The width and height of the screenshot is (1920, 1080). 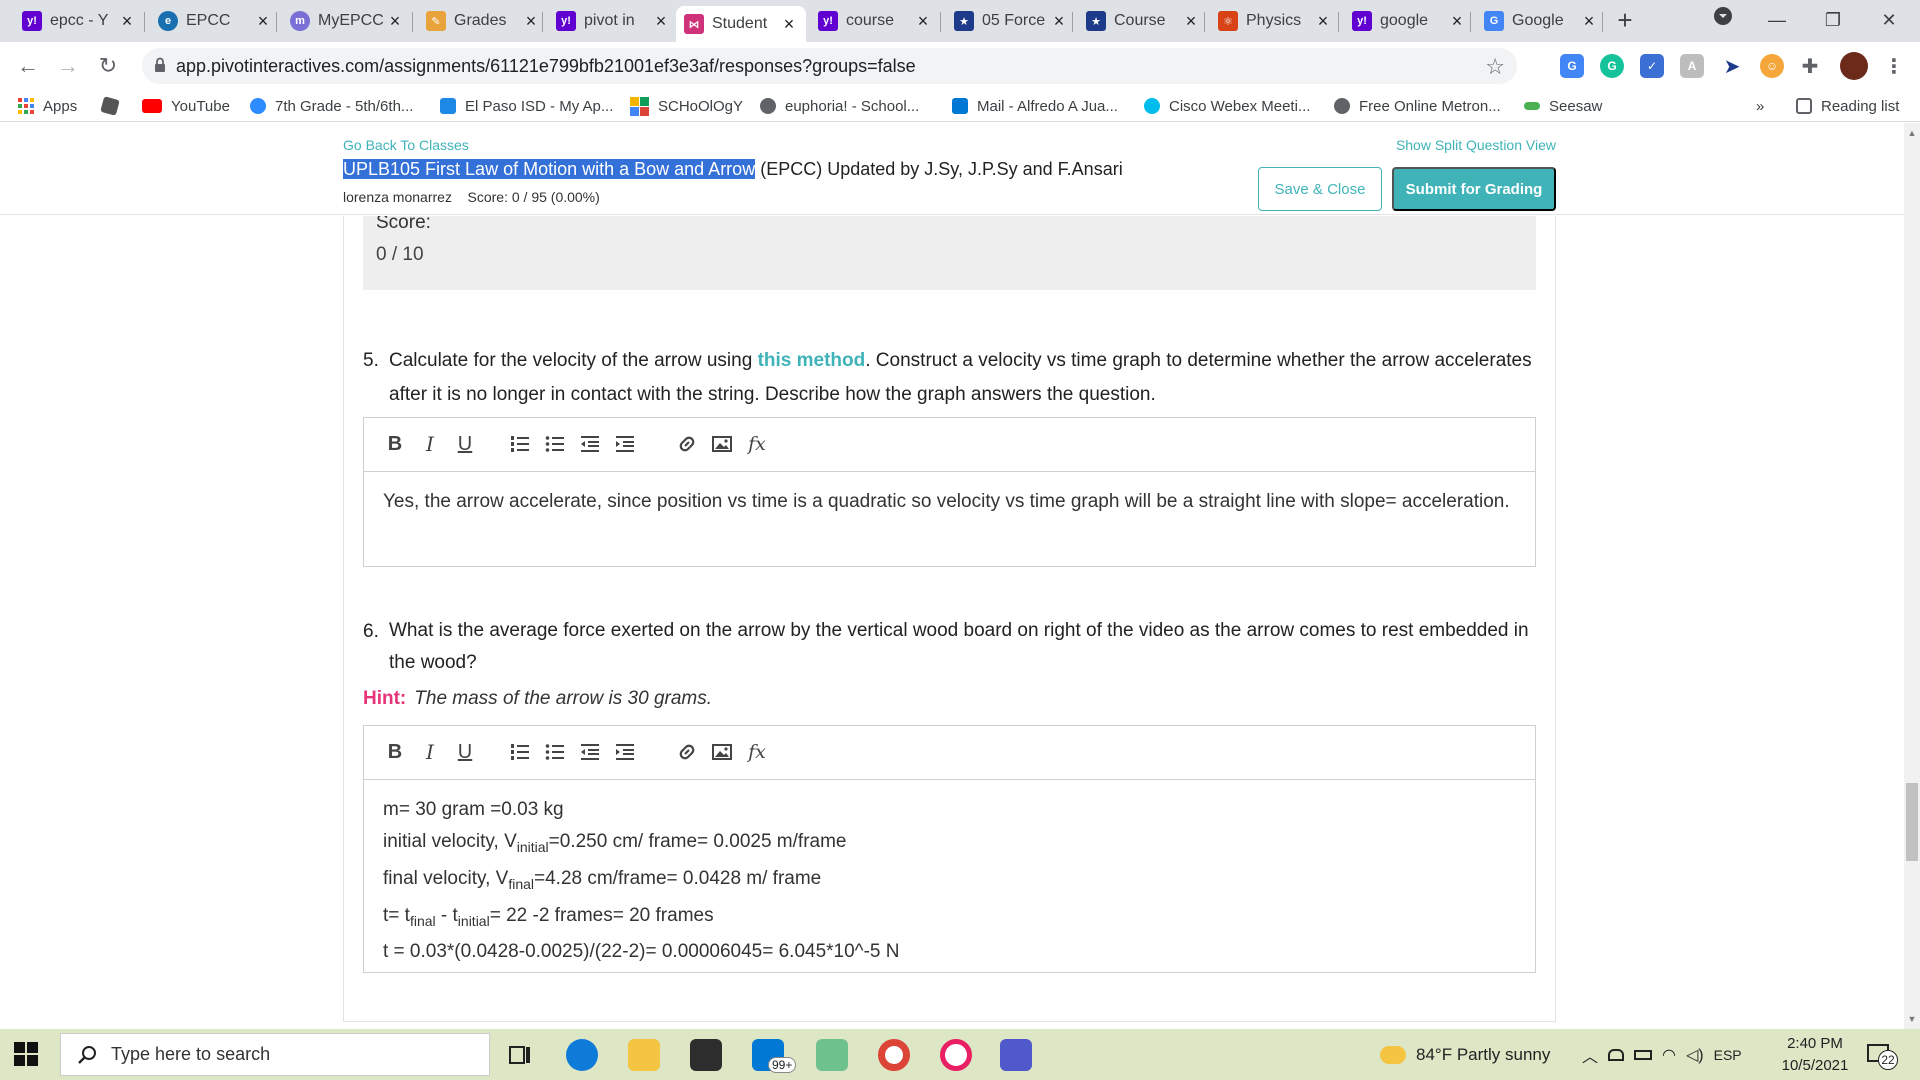 I want to click on app-icon, so click(x=956, y=1055).